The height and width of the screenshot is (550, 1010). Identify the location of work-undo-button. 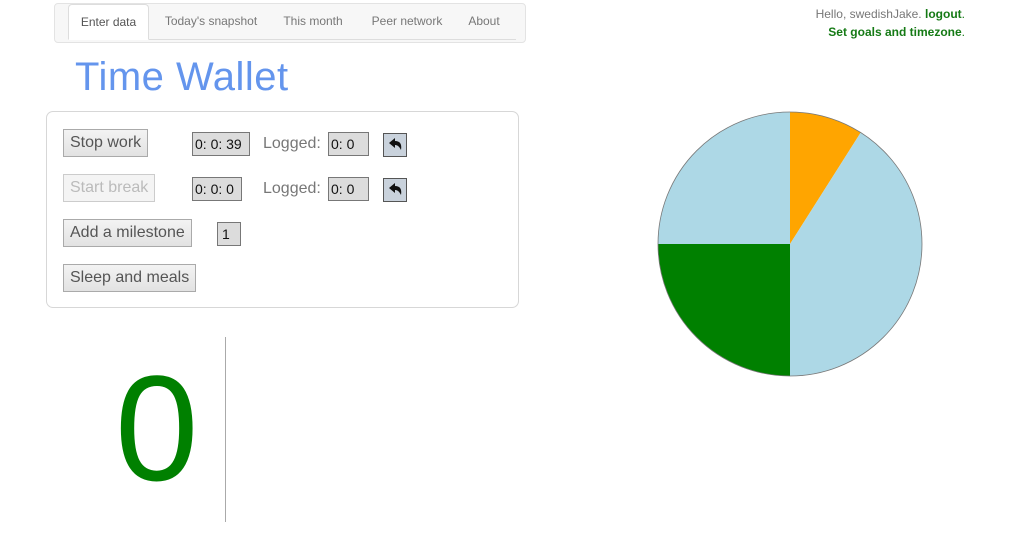
(395, 145).